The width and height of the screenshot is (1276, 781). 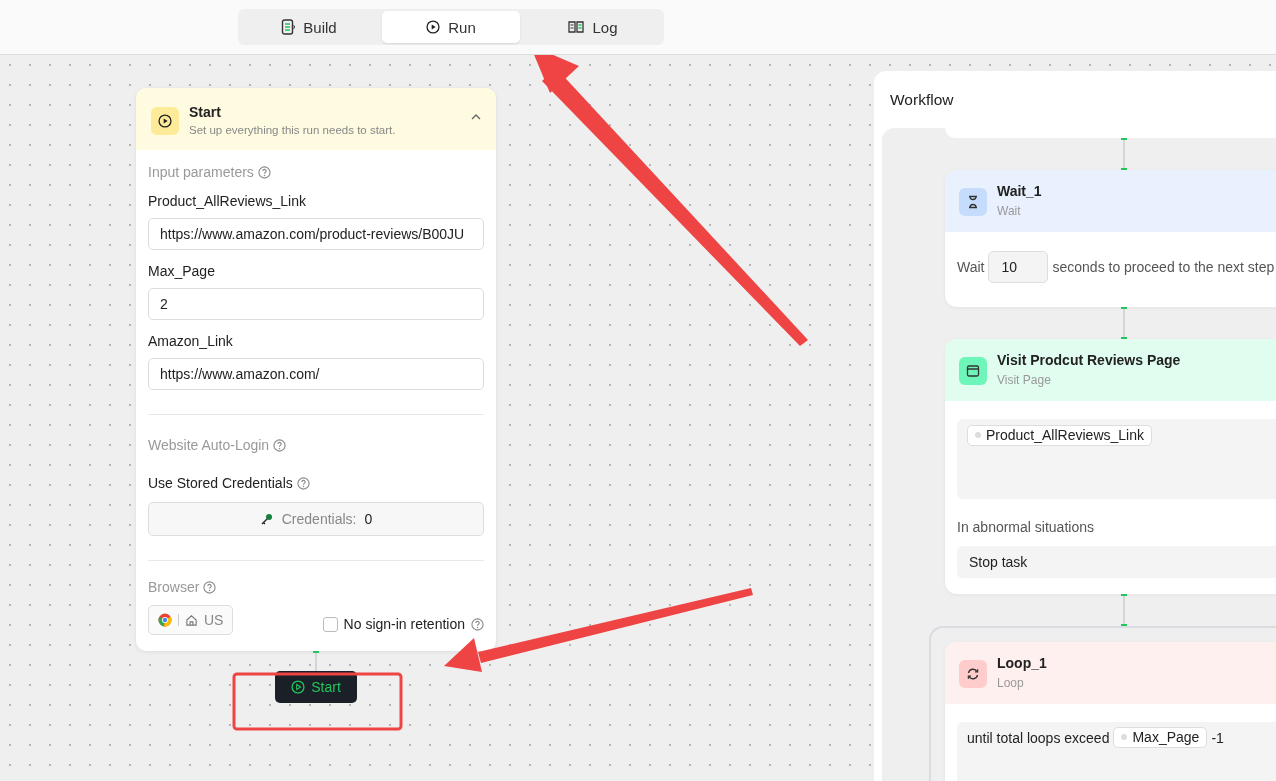 What do you see at coordinates (1018, 267) in the screenshot?
I see `input-field: 10` at bounding box center [1018, 267].